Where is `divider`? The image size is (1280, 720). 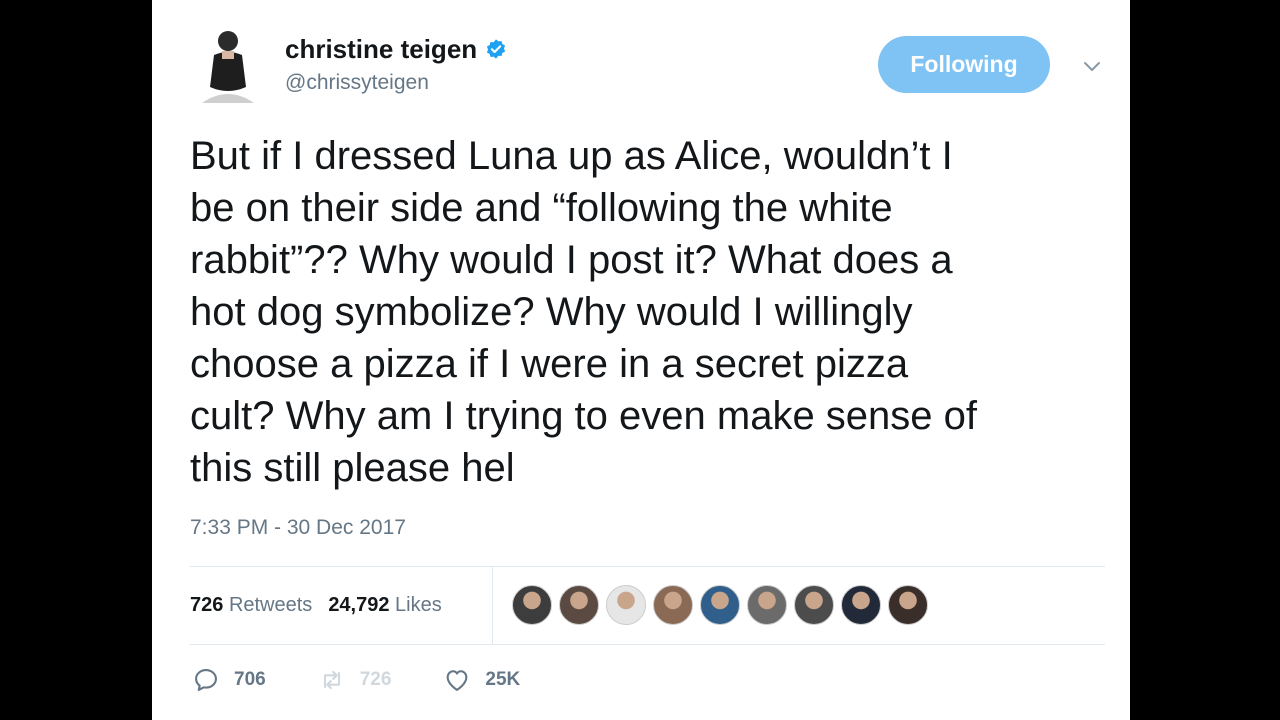
divider is located at coordinates (647, 644).